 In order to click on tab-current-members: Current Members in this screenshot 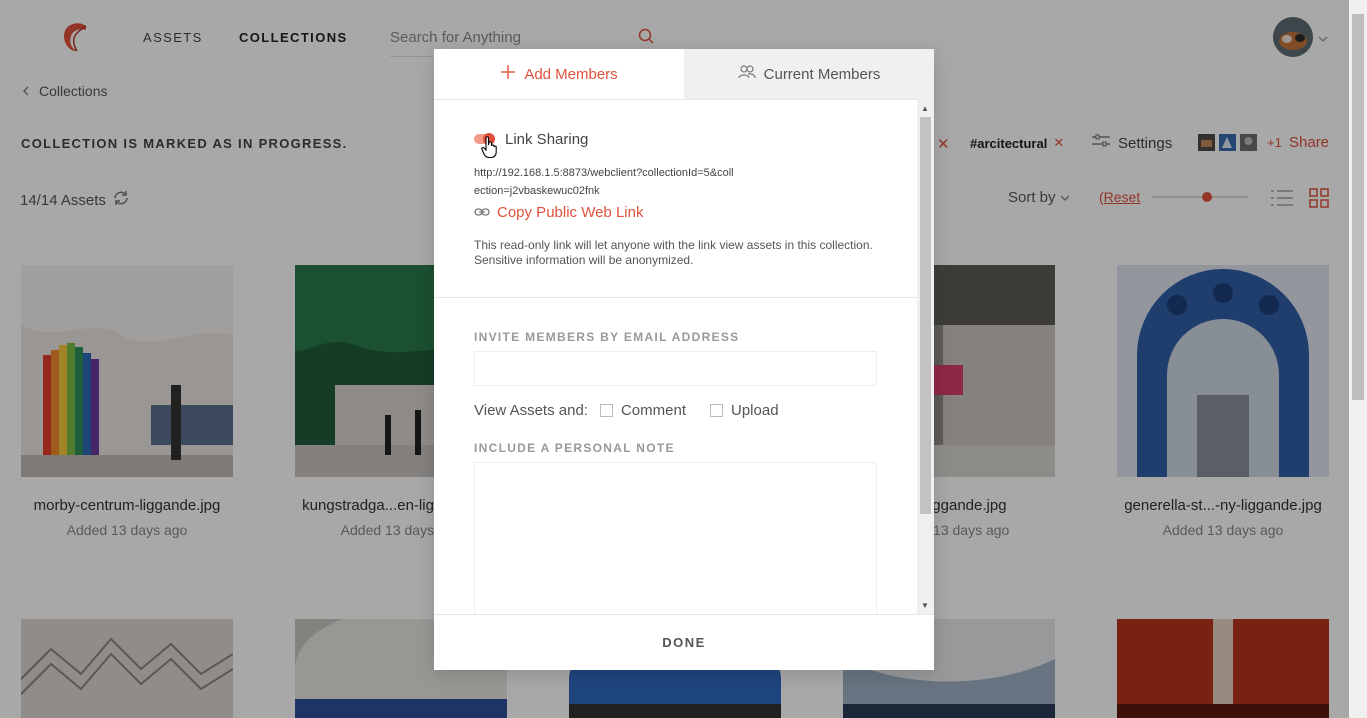, I will do `click(809, 74)`.